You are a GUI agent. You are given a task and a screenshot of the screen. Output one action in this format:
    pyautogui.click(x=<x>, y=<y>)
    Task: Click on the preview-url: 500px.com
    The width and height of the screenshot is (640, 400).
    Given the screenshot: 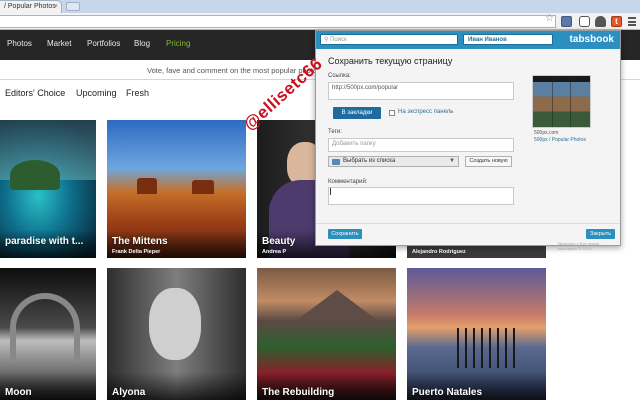 What is the action you would take?
    pyautogui.click(x=546, y=133)
    